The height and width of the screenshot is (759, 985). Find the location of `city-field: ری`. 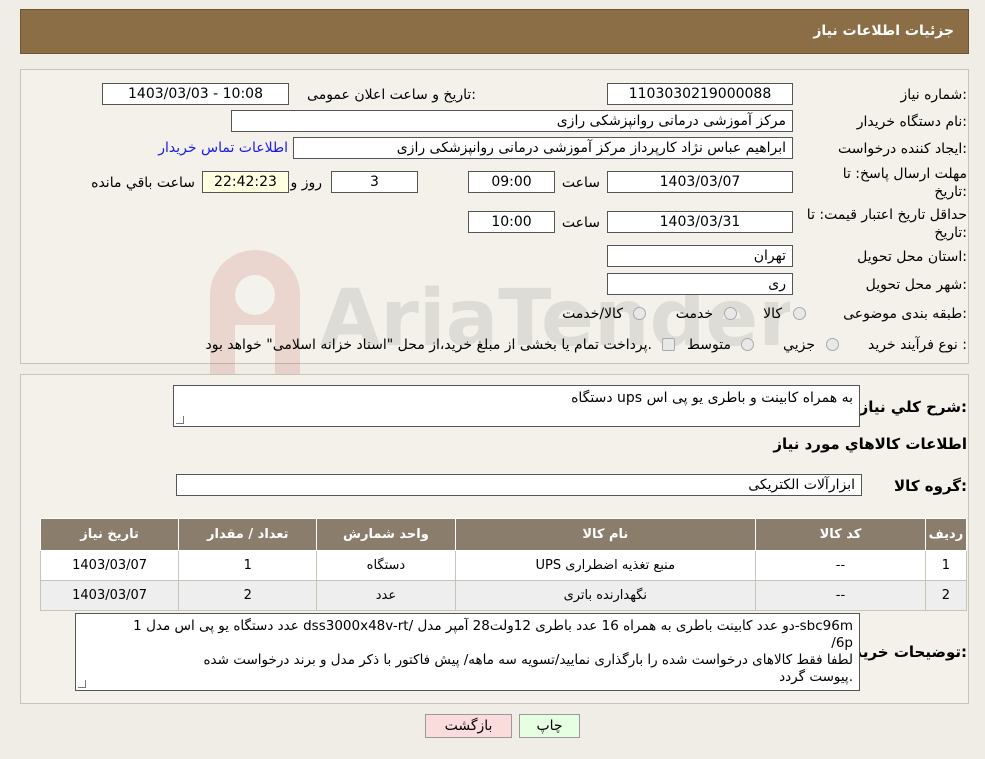

city-field: ری is located at coordinates (700, 284).